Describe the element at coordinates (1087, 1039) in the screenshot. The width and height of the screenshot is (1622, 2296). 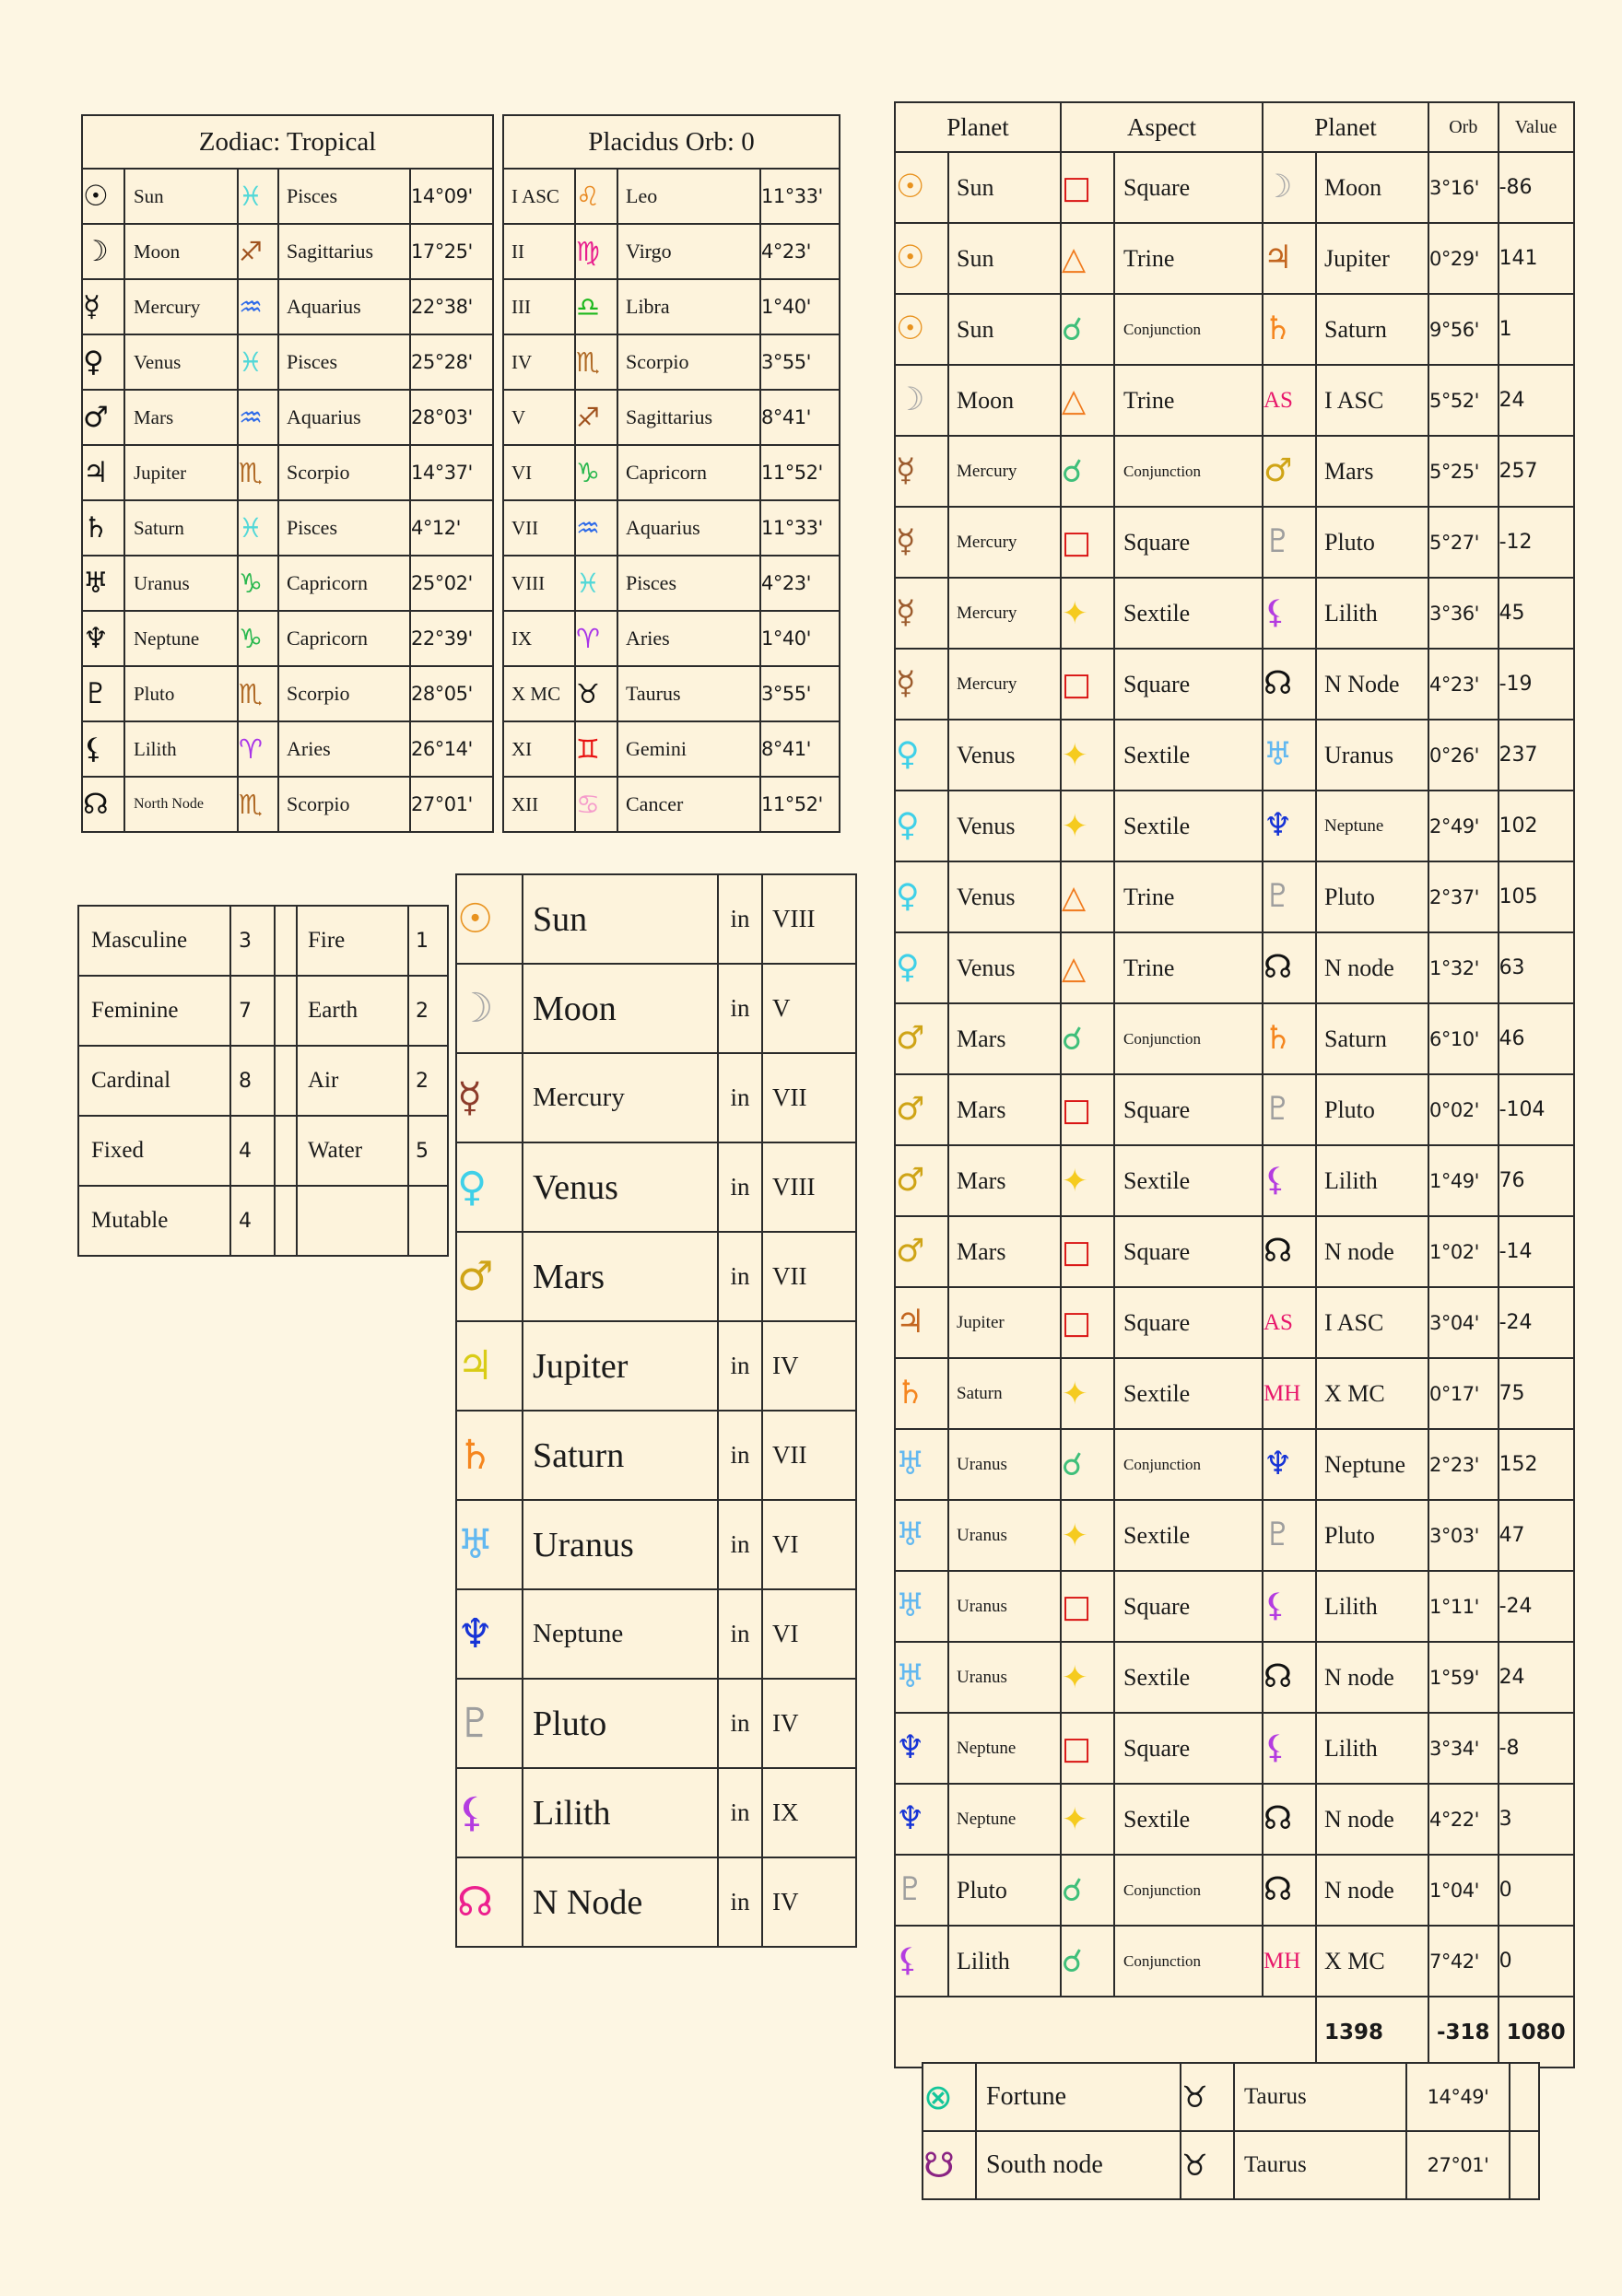
I see `aspect-symbol-icon: ☌` at that location.